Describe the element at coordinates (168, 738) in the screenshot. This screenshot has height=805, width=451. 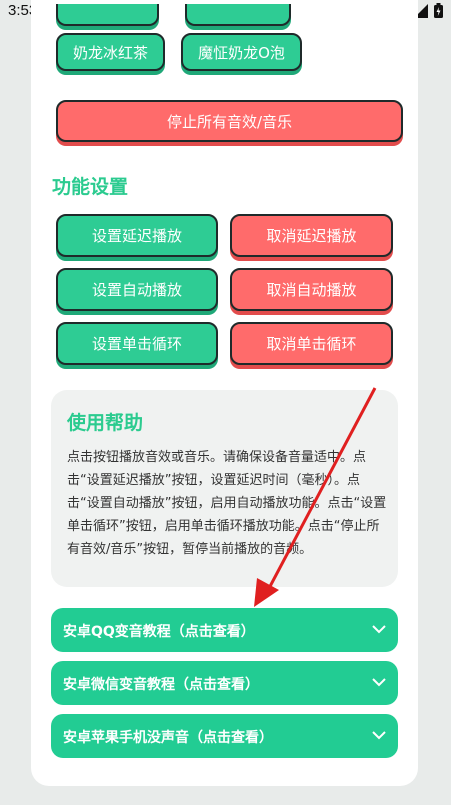
I see `tutorial-label: 安卓苹果手机没声音（点击查看）` at that location.